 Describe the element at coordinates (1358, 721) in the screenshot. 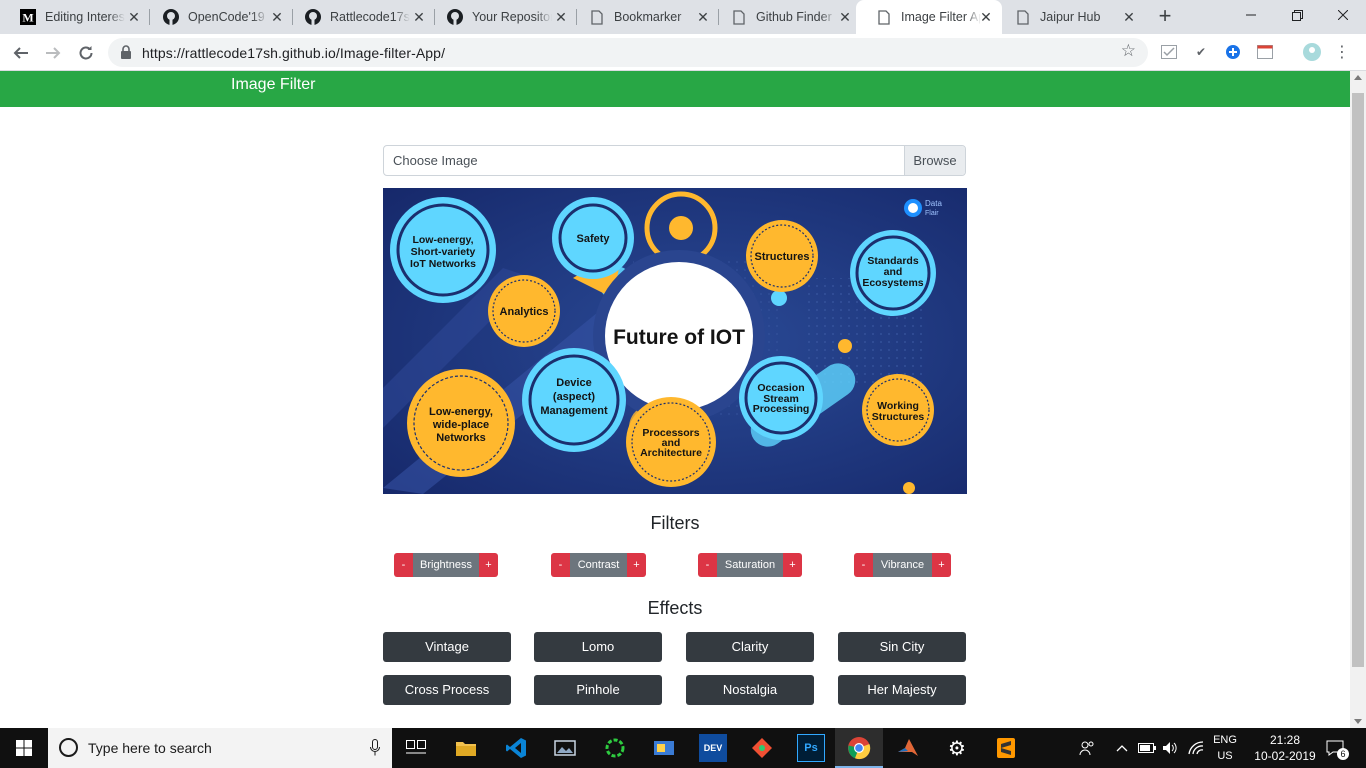

I see `scroll-down-arrow` at that location.